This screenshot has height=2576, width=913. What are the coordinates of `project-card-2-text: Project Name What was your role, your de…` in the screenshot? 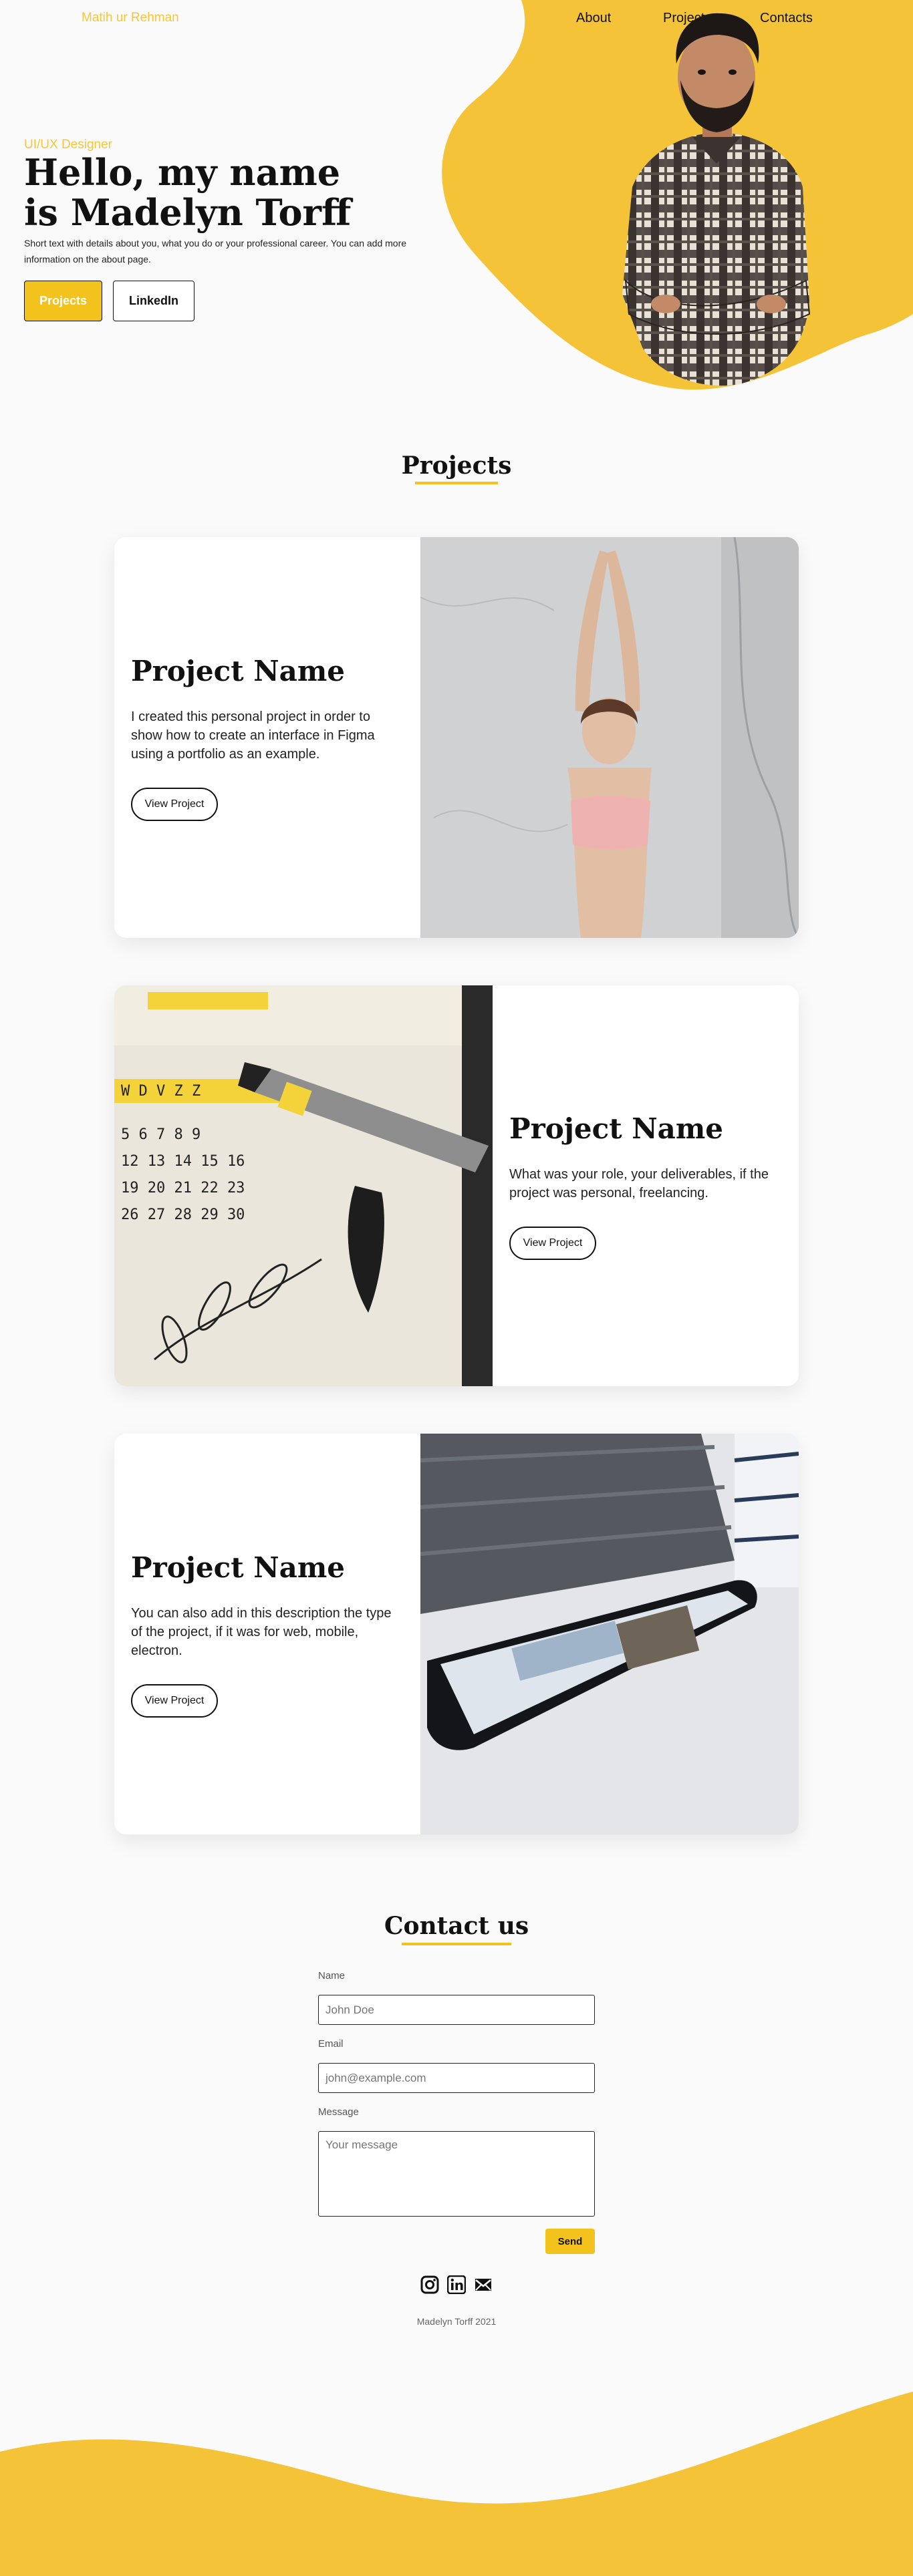 It's located at (646, 1185).